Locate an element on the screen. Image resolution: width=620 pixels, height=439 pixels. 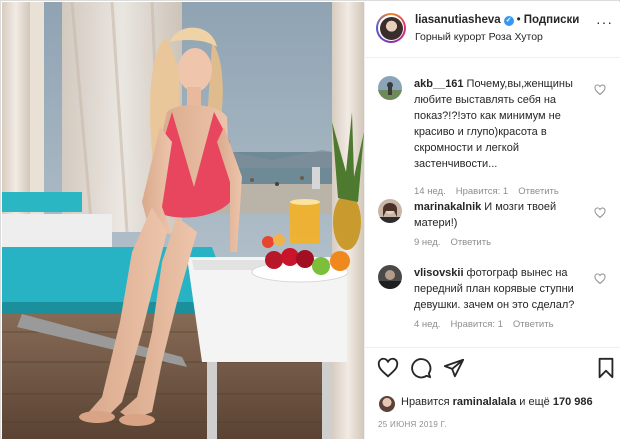
likes-mid: и ещё is located at coordinates (534, 402).